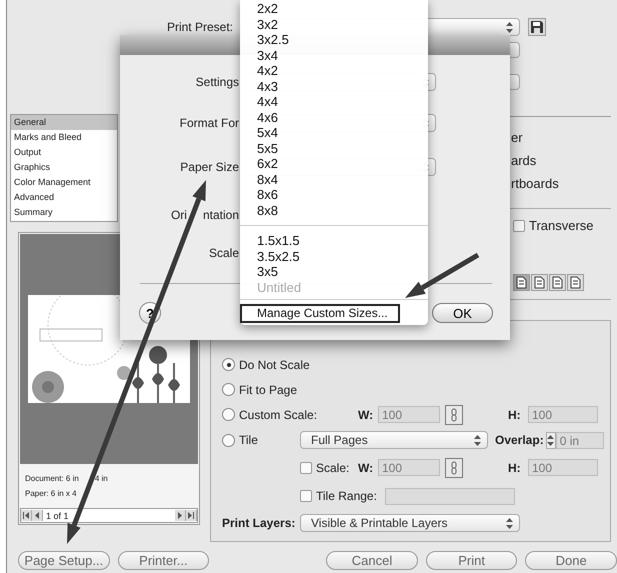 The width and height of the screenshot is (617, 573). I want to click on dialog-button: Print, so click(472, 560).